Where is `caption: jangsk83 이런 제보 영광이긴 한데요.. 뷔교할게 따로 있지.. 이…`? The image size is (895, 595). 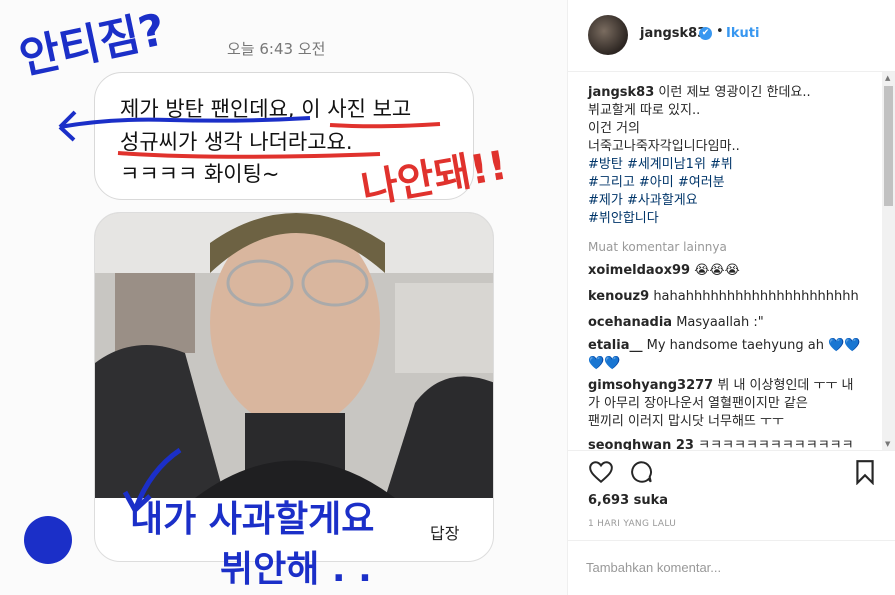 caption: jangsk83 이런 제보 영광이긴 한데요.. 뷔교할게 따로 있지.. 이… is located at coordinates (733, 156).